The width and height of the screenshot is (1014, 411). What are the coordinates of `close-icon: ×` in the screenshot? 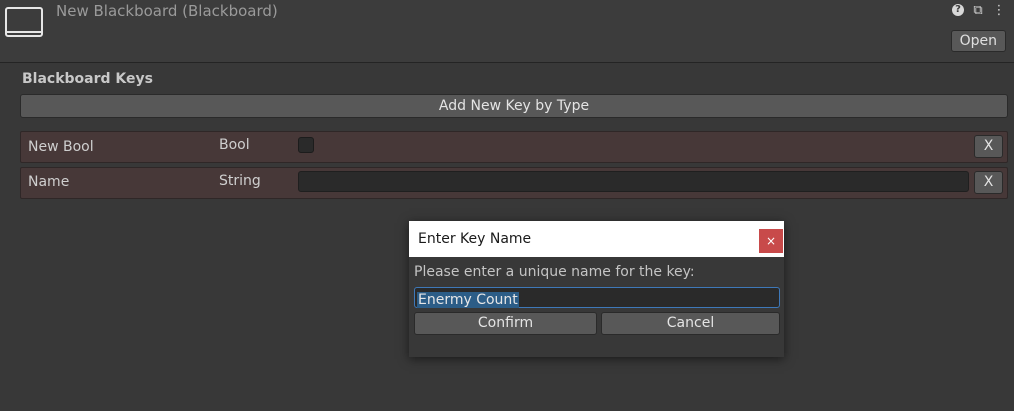 It's located at (771, 241).